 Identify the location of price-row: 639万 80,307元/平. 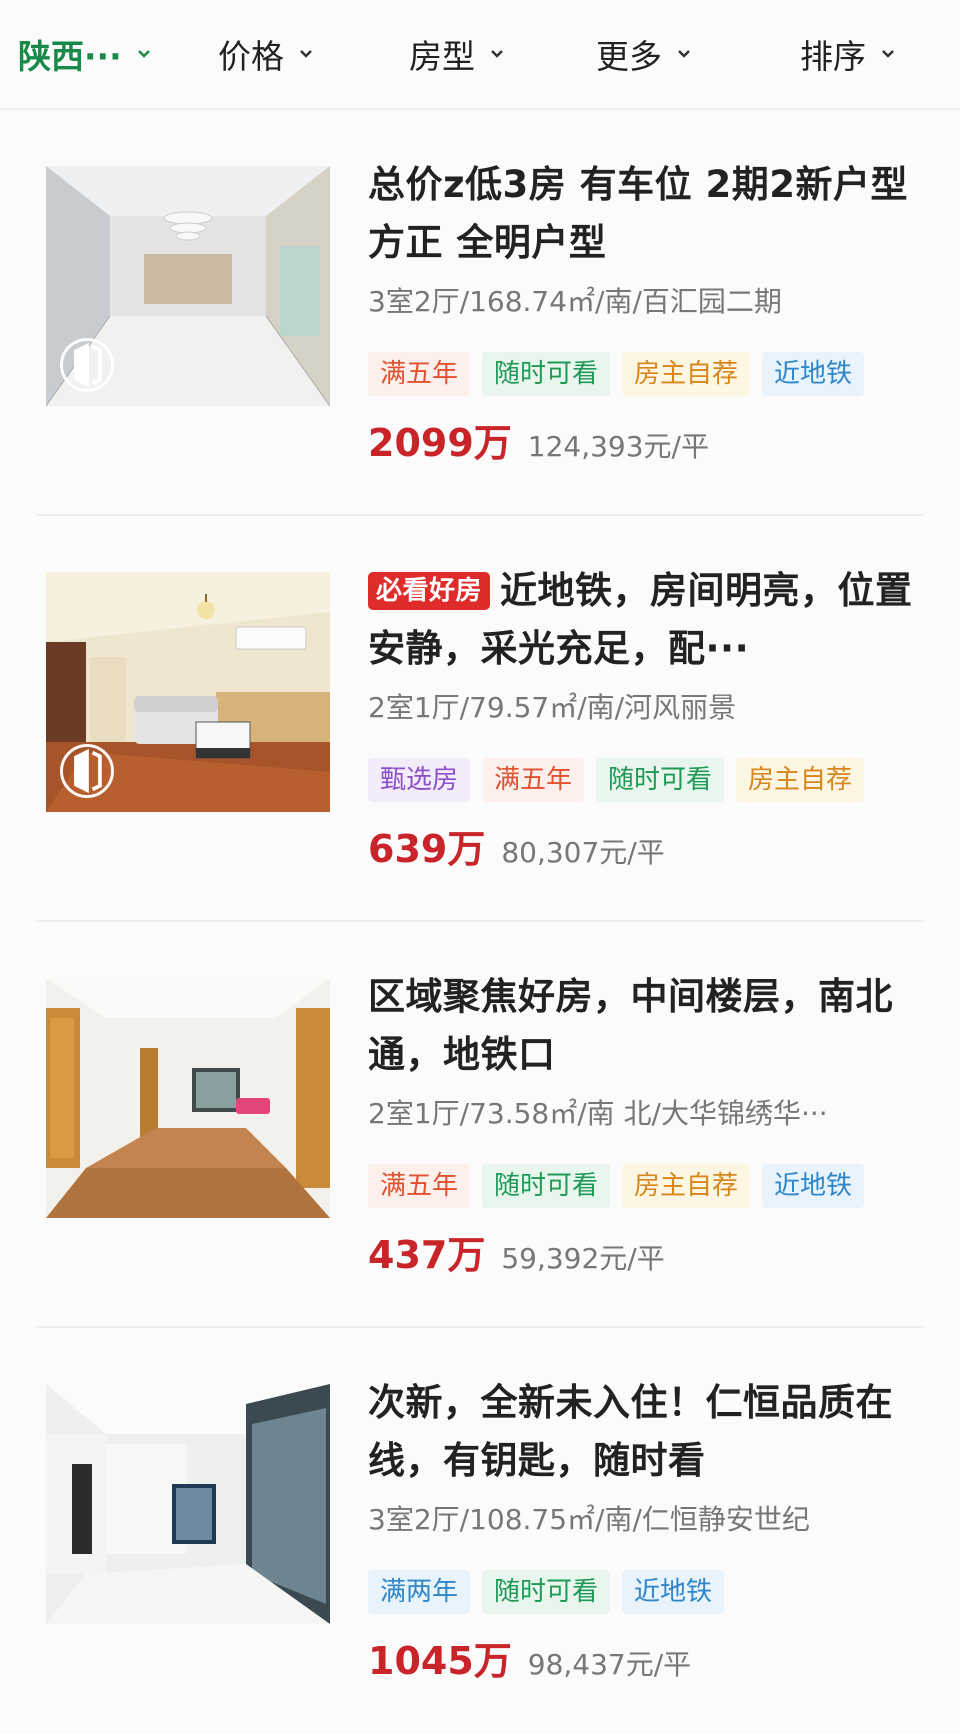
(648, 845).